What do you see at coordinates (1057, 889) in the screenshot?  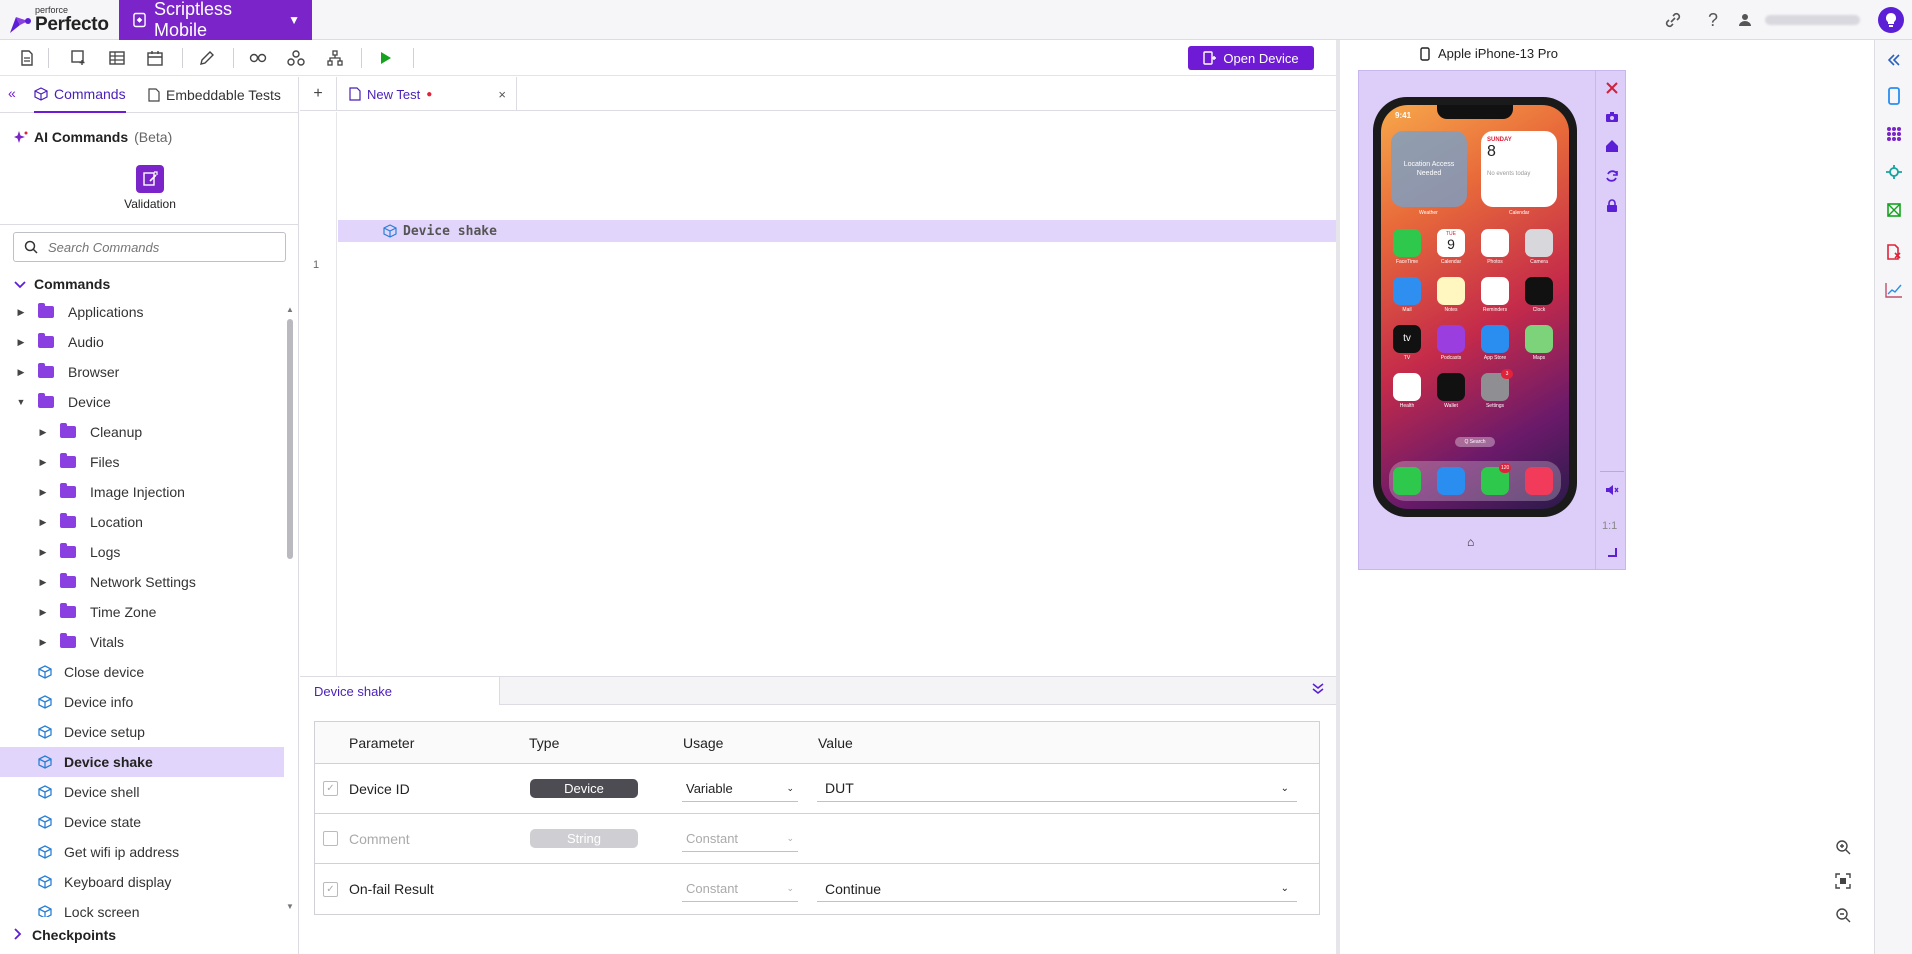 I see `value-select: Continue ⌄` at bounding box center [1057, 889].